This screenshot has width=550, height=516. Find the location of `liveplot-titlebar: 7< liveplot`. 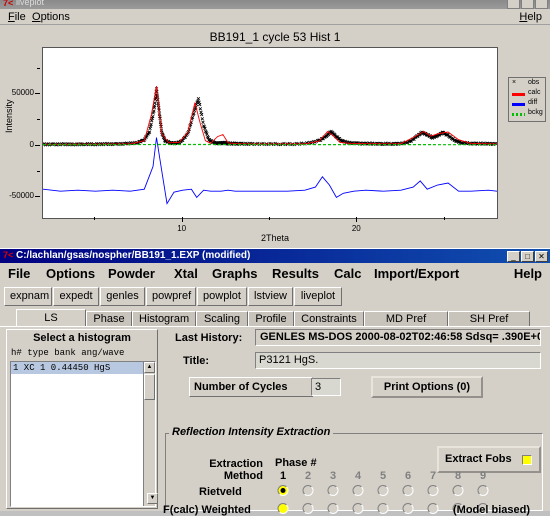

liveplot-titlebar: 7< liveplot is located at coordinates (275, 4).